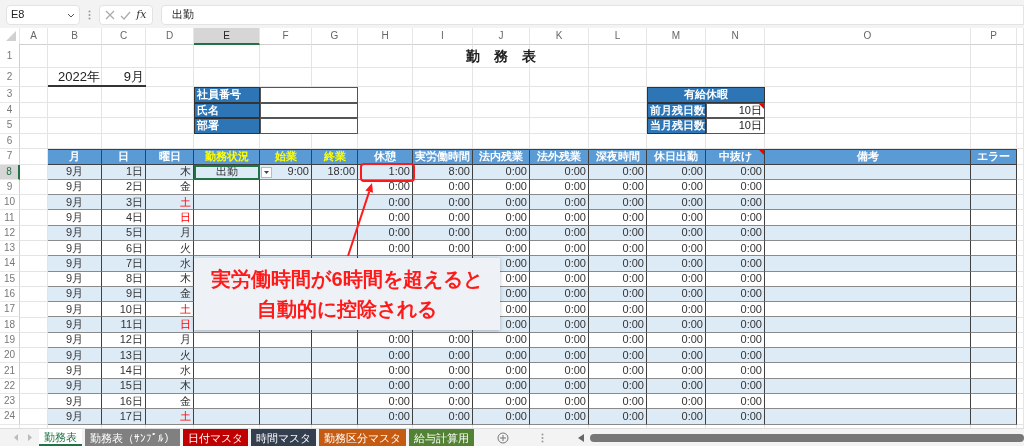 Image resolution: width=1024 pixels, height=448 pixels. I want to click on name-box: E8, so click(43, 15).